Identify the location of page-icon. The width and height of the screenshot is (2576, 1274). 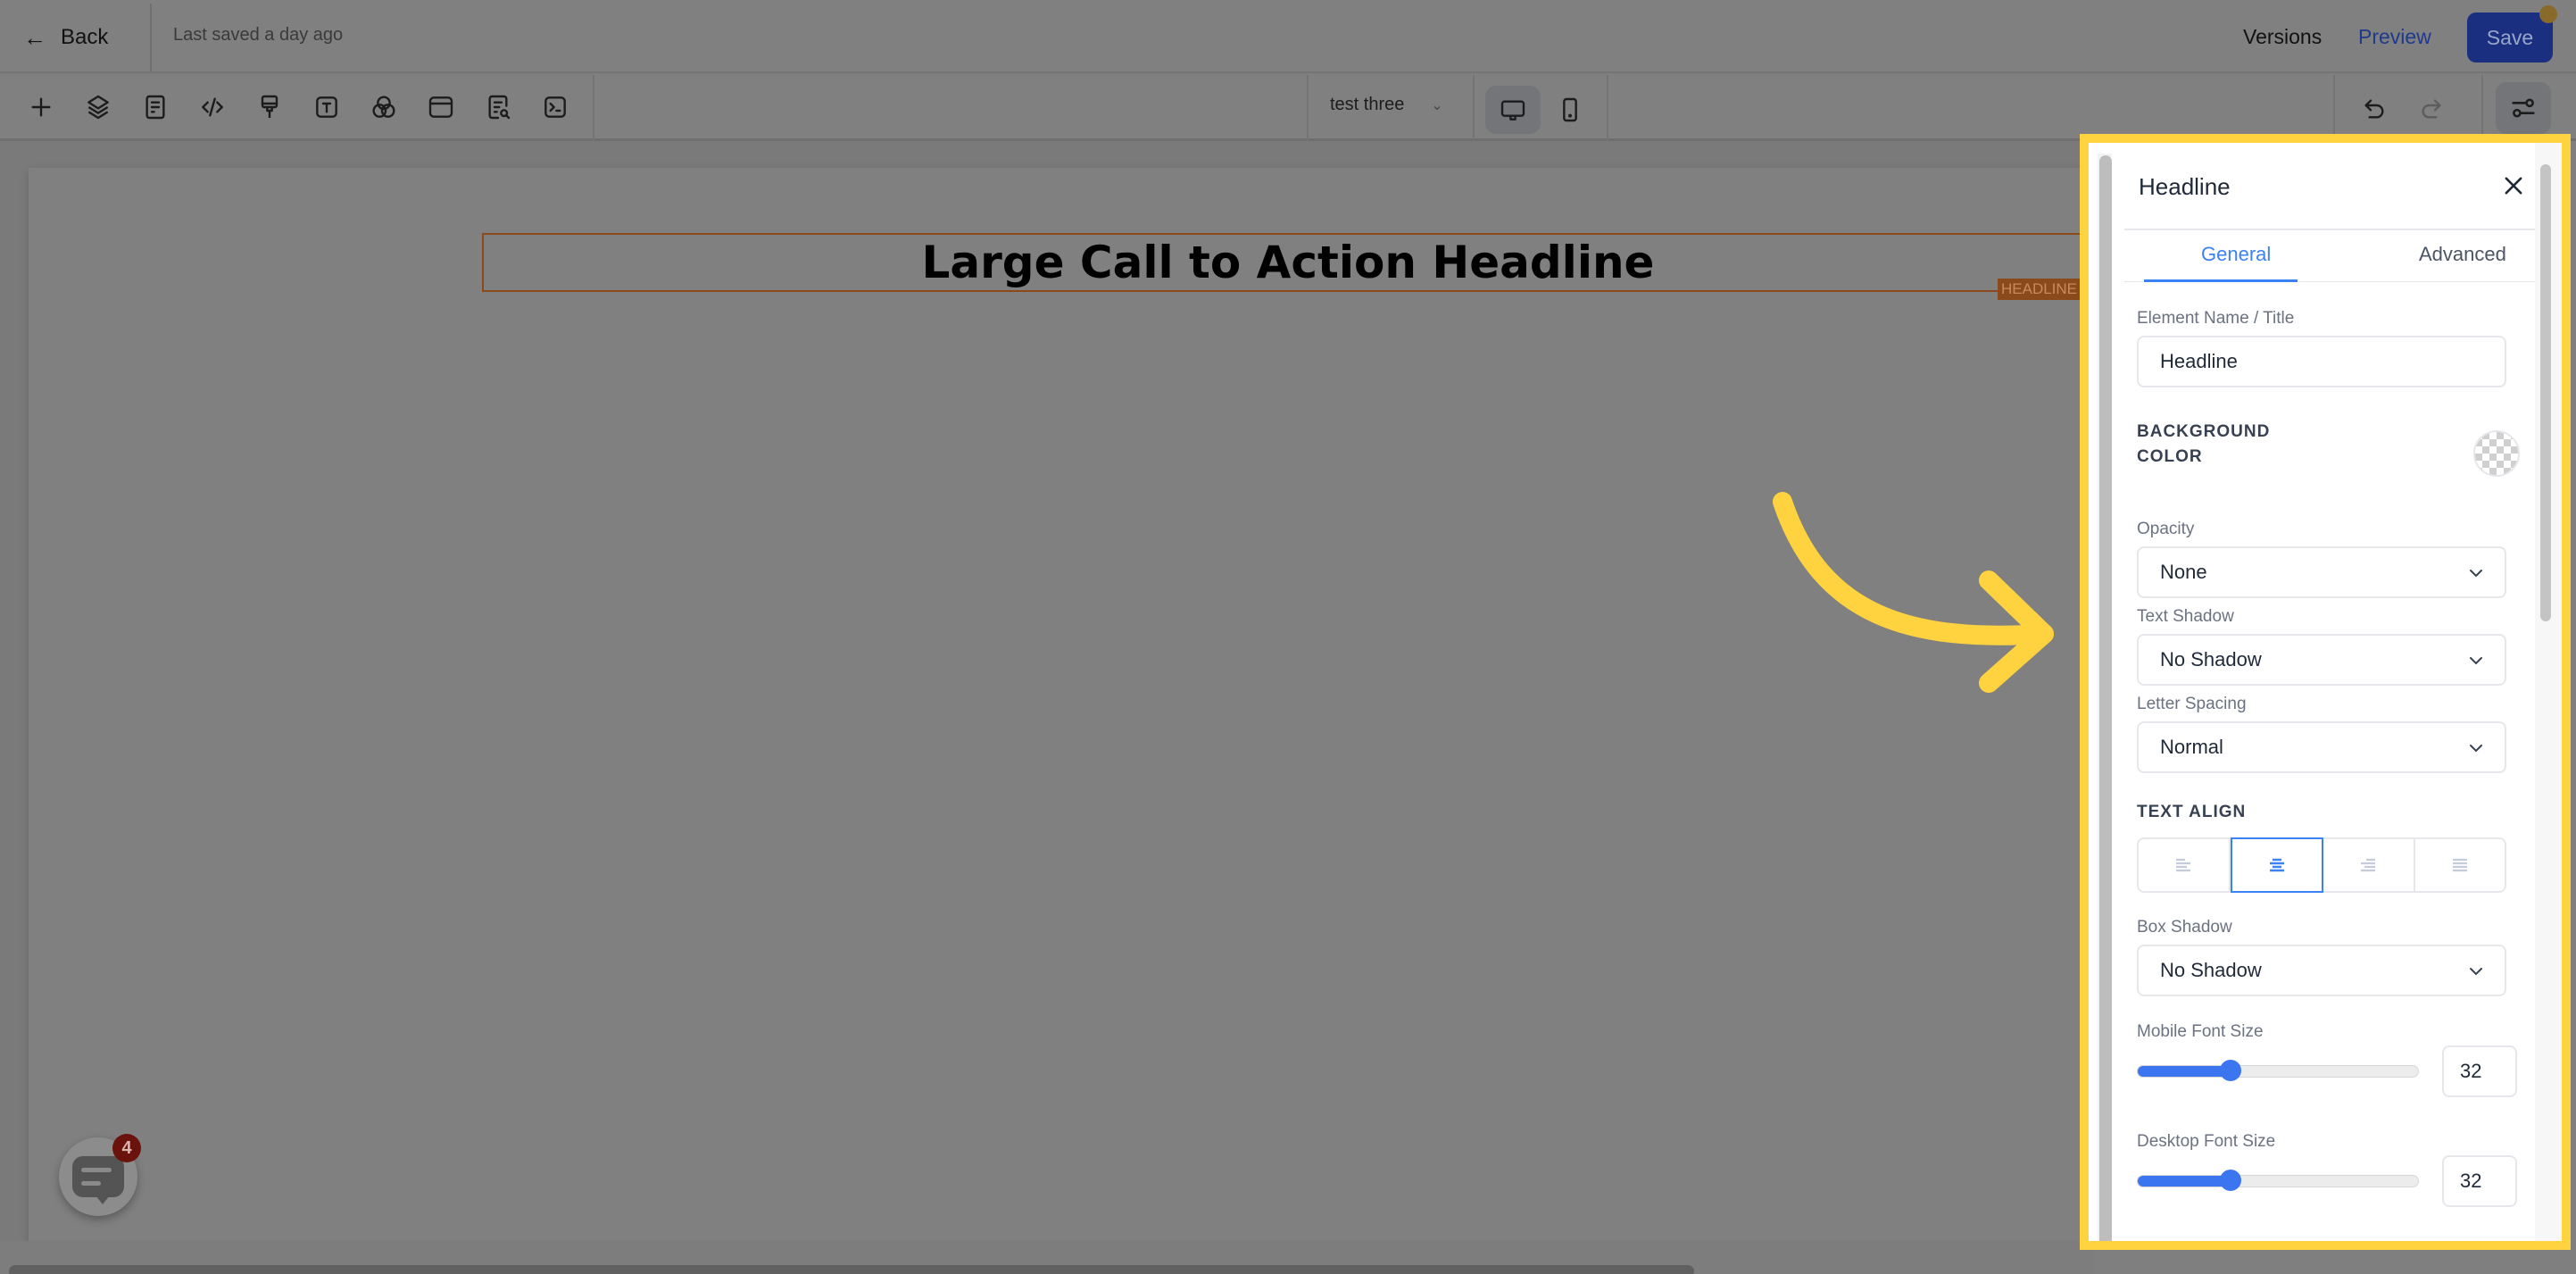
(155, 107).